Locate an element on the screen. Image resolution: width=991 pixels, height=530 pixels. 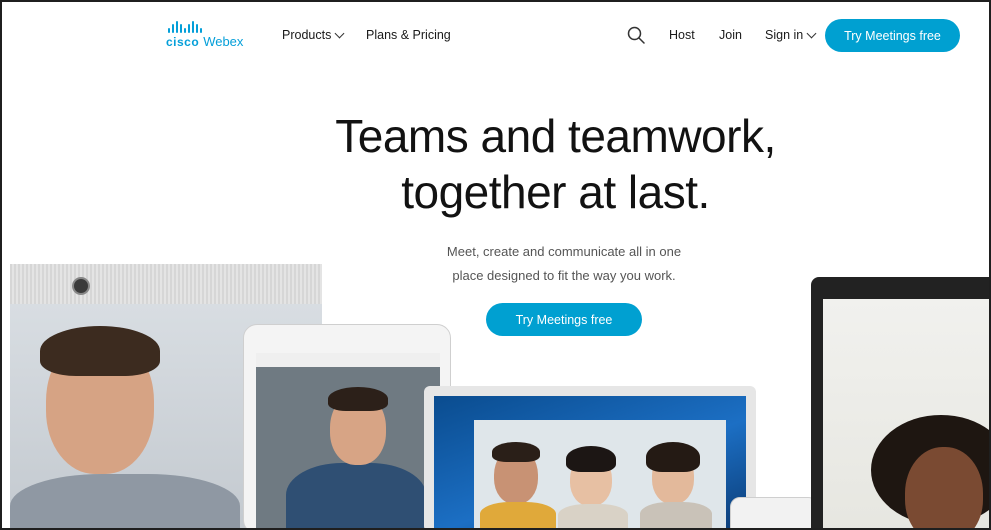
cisco-bars-icon is located at coordinates (185, 27).